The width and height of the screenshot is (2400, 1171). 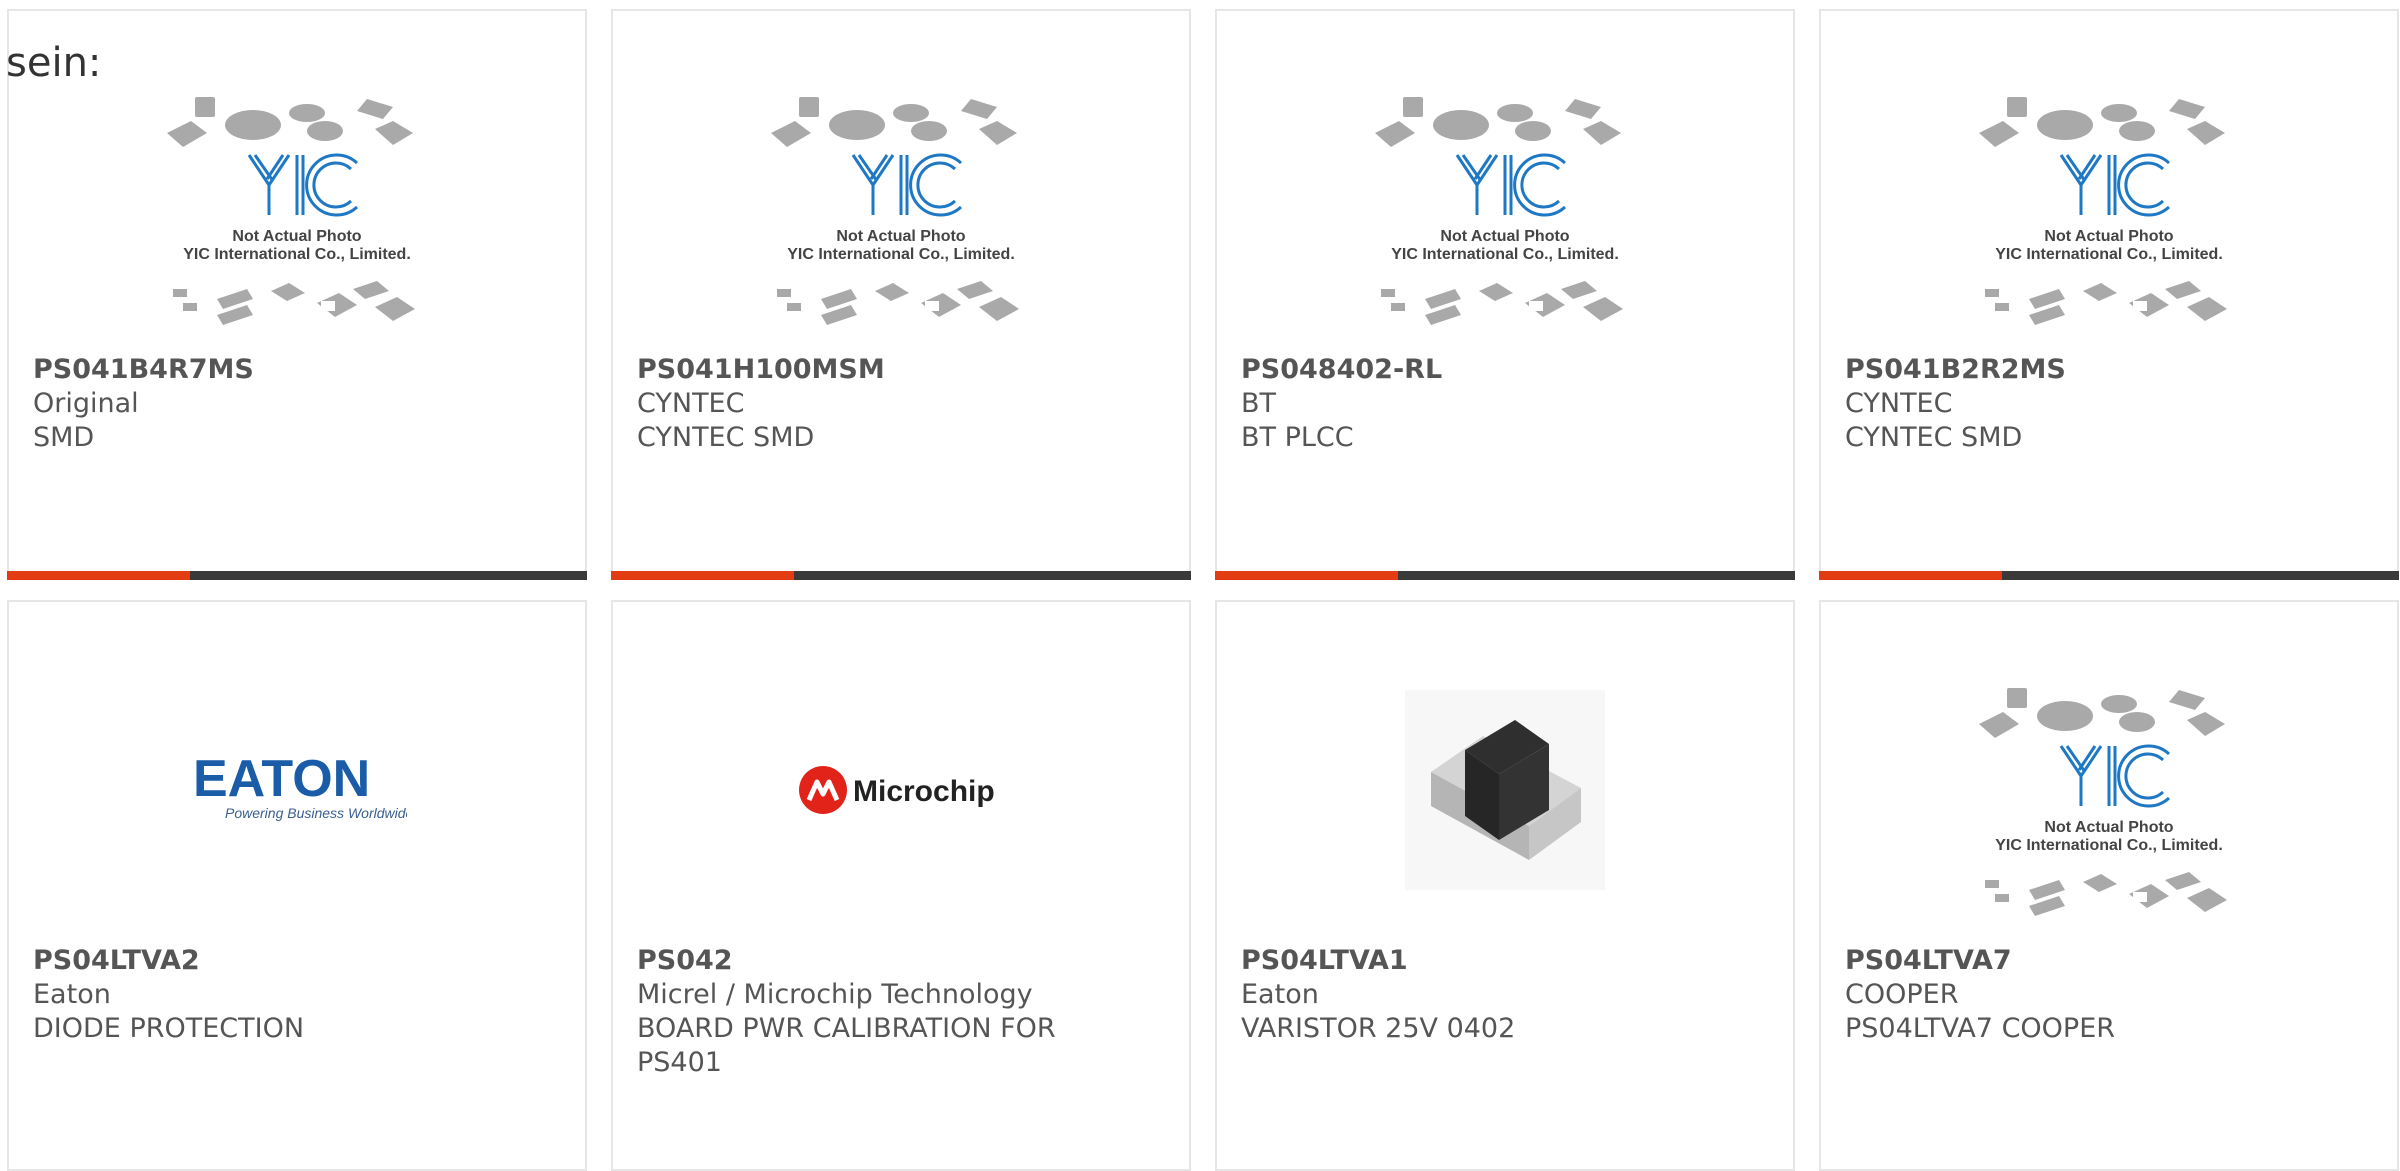 What do you see at coordinates (54, 63) in the screenshot?
I see `page-text-fragment: sein:` at bounding box center [54, 63].